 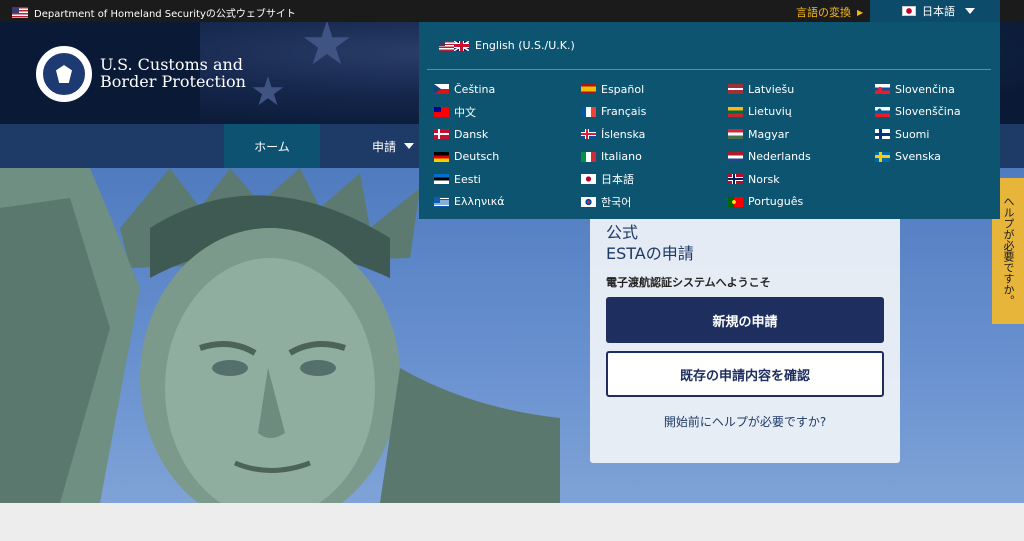 I want to click on nav-apply: 申請, so click(x=393, y=146).